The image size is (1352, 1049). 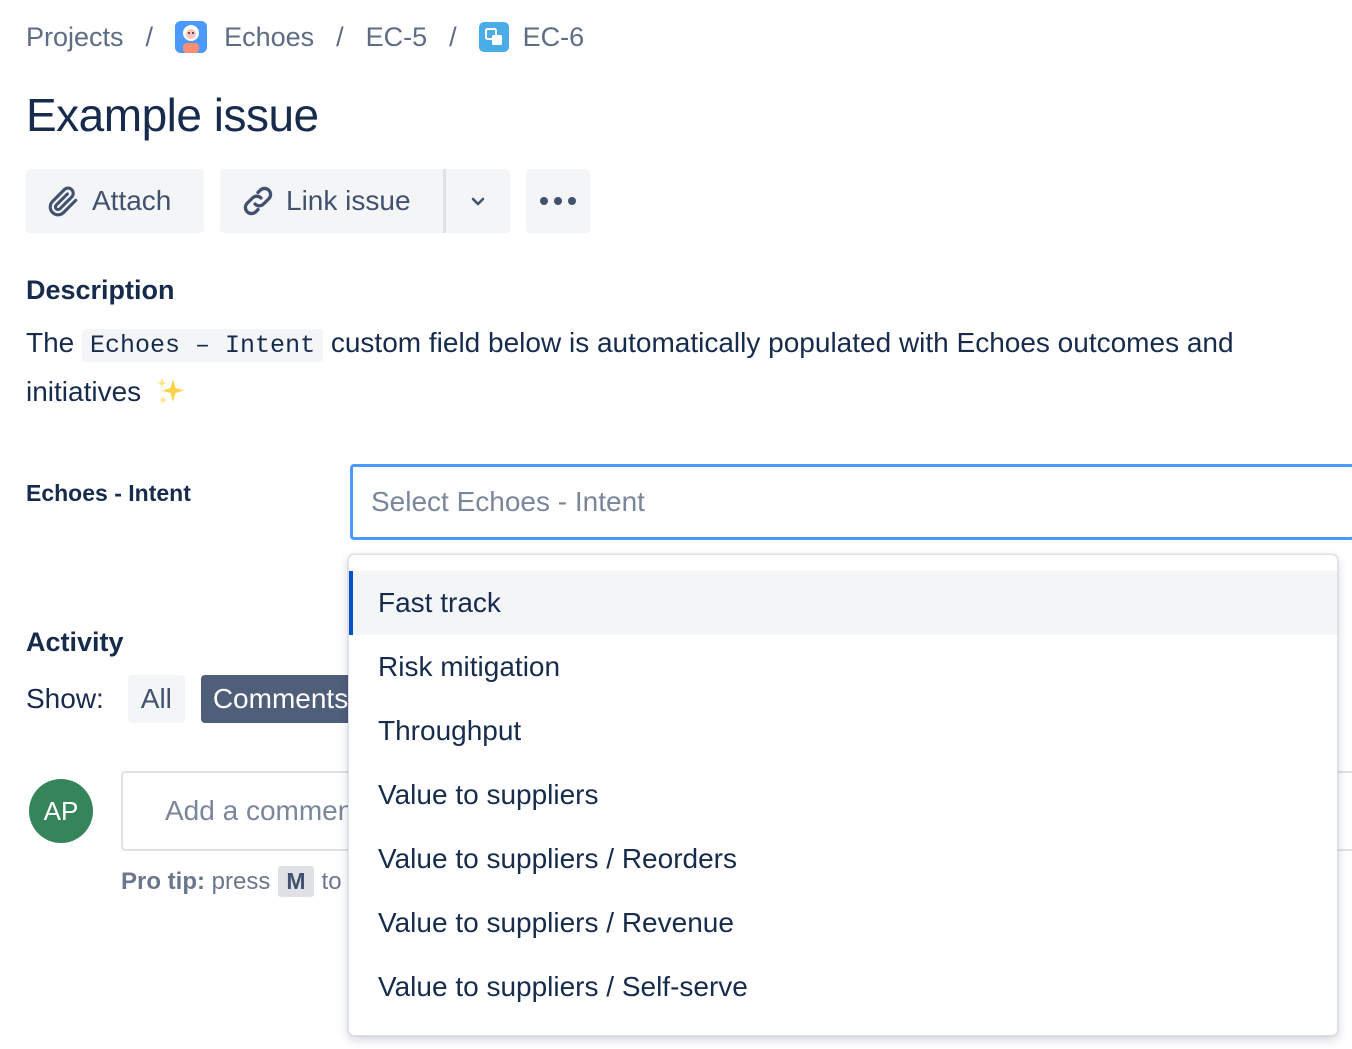 What do you see at coordinates (50, 342) in the screenshot?
I see `description-text-before: The` at bounding box center [50, 342].